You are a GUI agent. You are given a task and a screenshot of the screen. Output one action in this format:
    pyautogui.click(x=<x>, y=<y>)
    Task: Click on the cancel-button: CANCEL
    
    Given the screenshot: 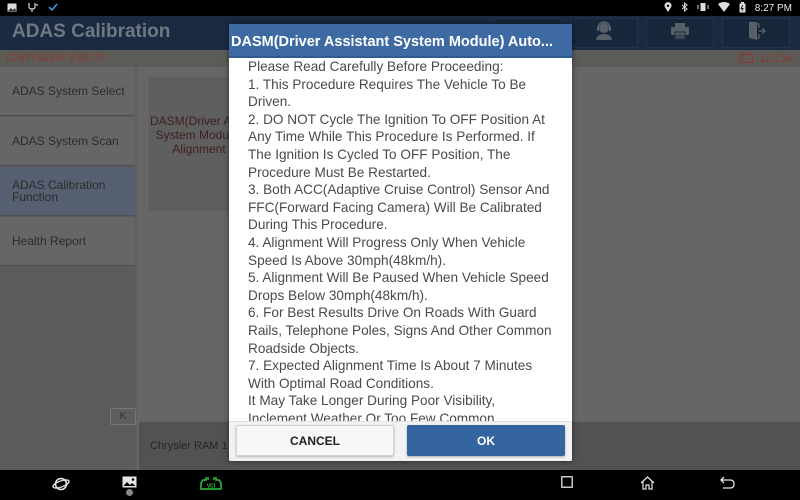 What is the action you would take?
    pyautogui.click(x=315, y=440)
    